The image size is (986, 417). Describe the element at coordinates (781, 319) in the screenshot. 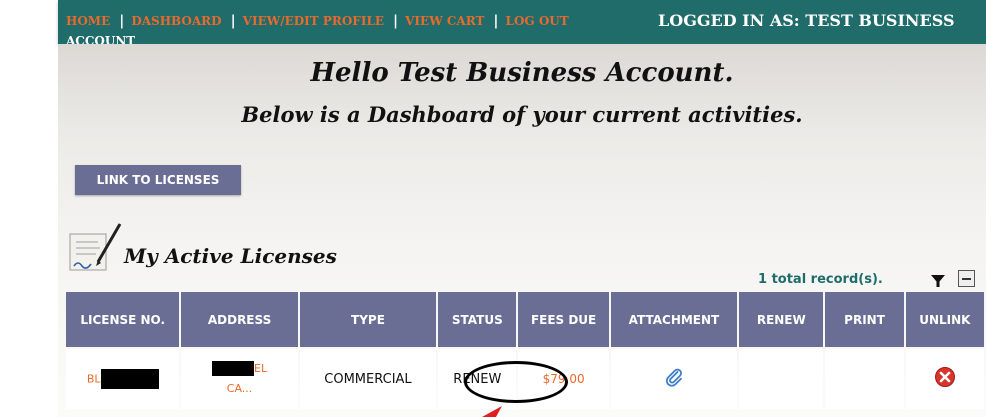

I see `column-renew: RENEW` at that location.